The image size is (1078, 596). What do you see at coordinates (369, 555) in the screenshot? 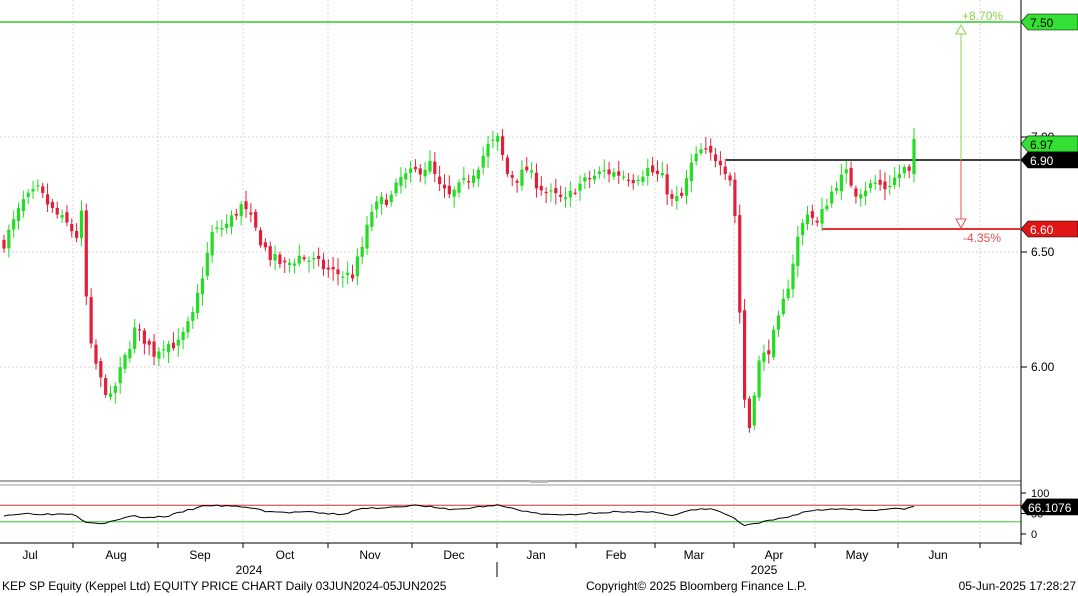
I see `month-label: Nov` at bounding box center [369, 555].